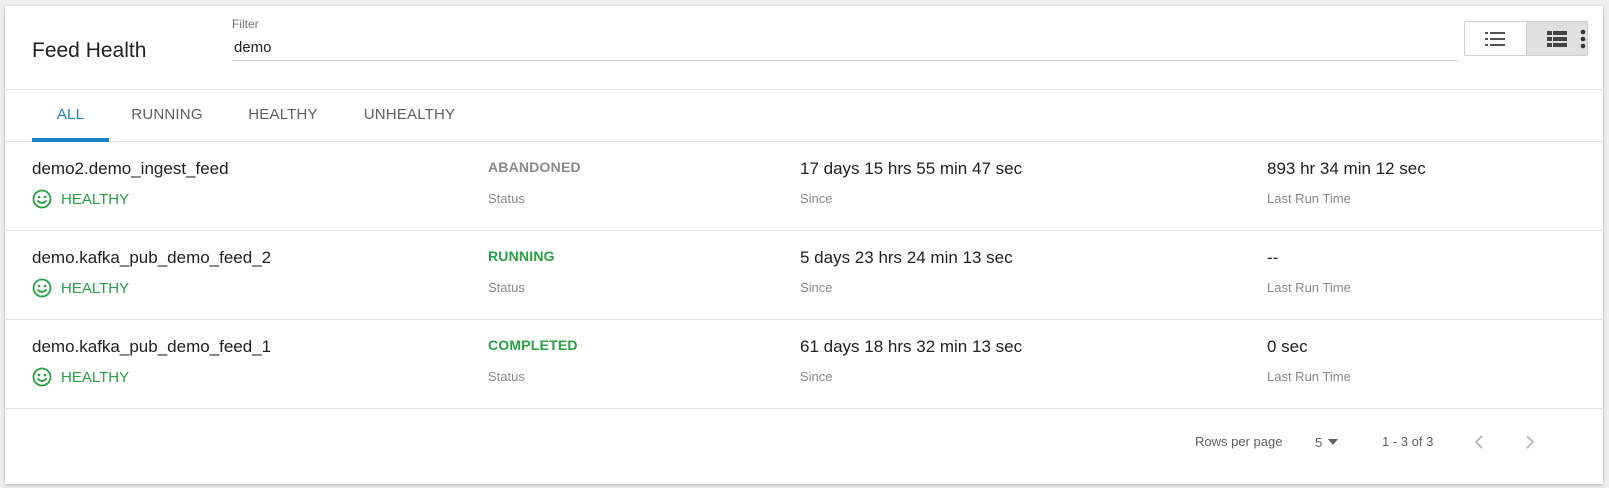 The image size is (1609, 488). Describe the element at coordinates (245, 24) in the screenshot. I see `filter-label: Filter` at that location.